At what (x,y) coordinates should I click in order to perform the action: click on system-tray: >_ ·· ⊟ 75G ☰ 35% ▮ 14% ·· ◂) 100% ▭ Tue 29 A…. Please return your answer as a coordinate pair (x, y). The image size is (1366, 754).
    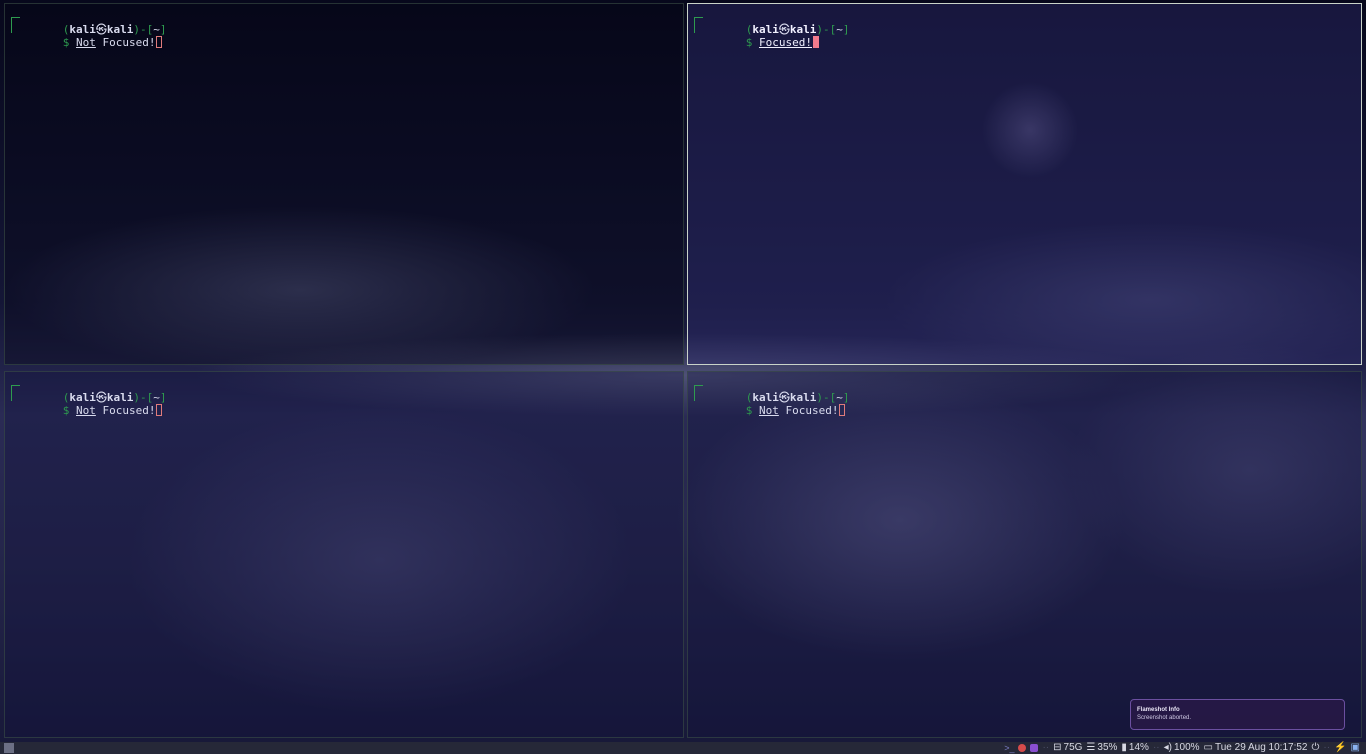
    Looking at the image, I should click on (1182, 748).